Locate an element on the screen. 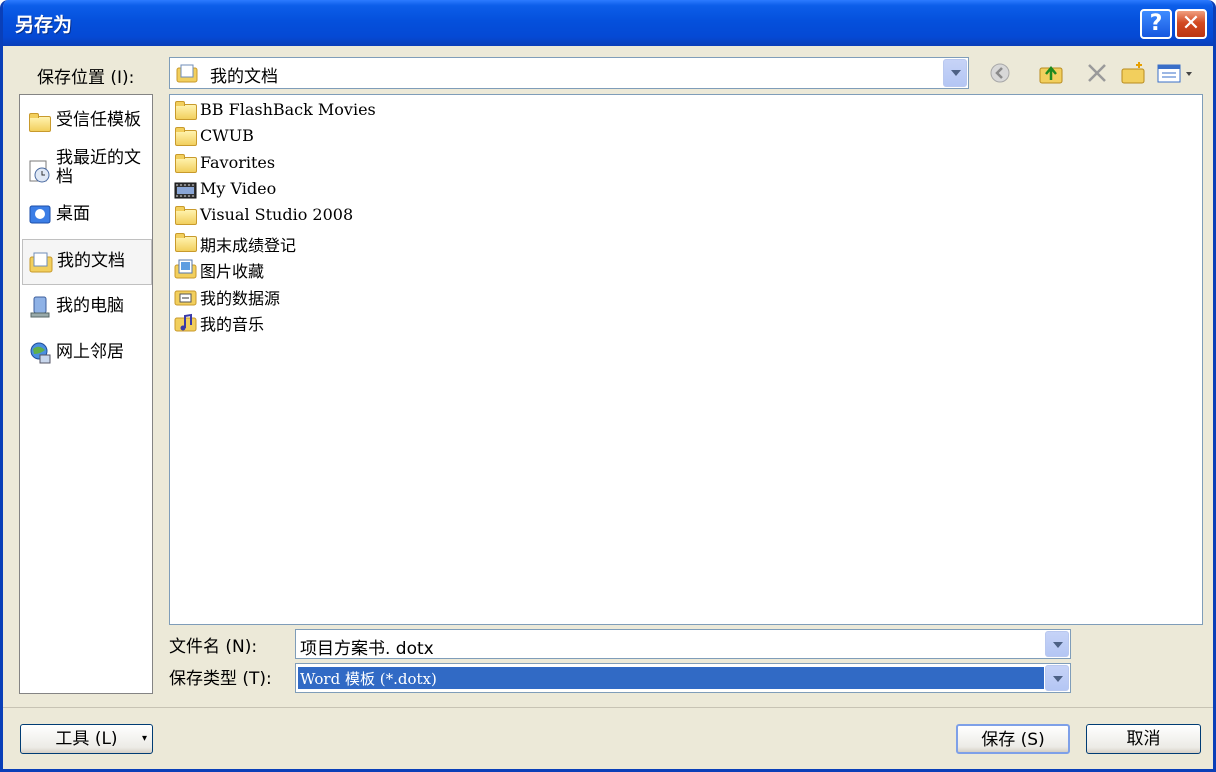 The height and width of the screenshot is (772, 1216). list-item-my-video: My Video is located at coordinates (474, 190).